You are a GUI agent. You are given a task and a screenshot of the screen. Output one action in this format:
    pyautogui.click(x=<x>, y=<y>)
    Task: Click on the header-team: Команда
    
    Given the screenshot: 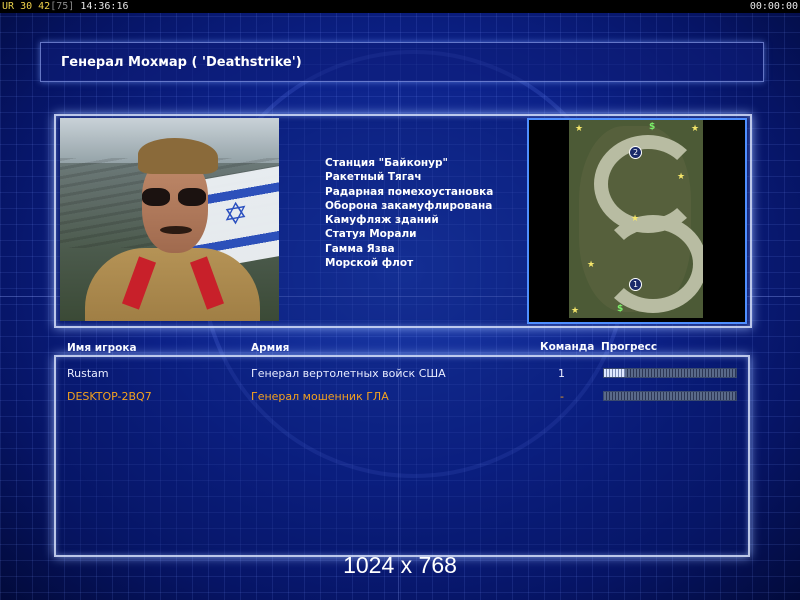 What is the action you would take?
    pyautogui.click(x=567, y=347)
    